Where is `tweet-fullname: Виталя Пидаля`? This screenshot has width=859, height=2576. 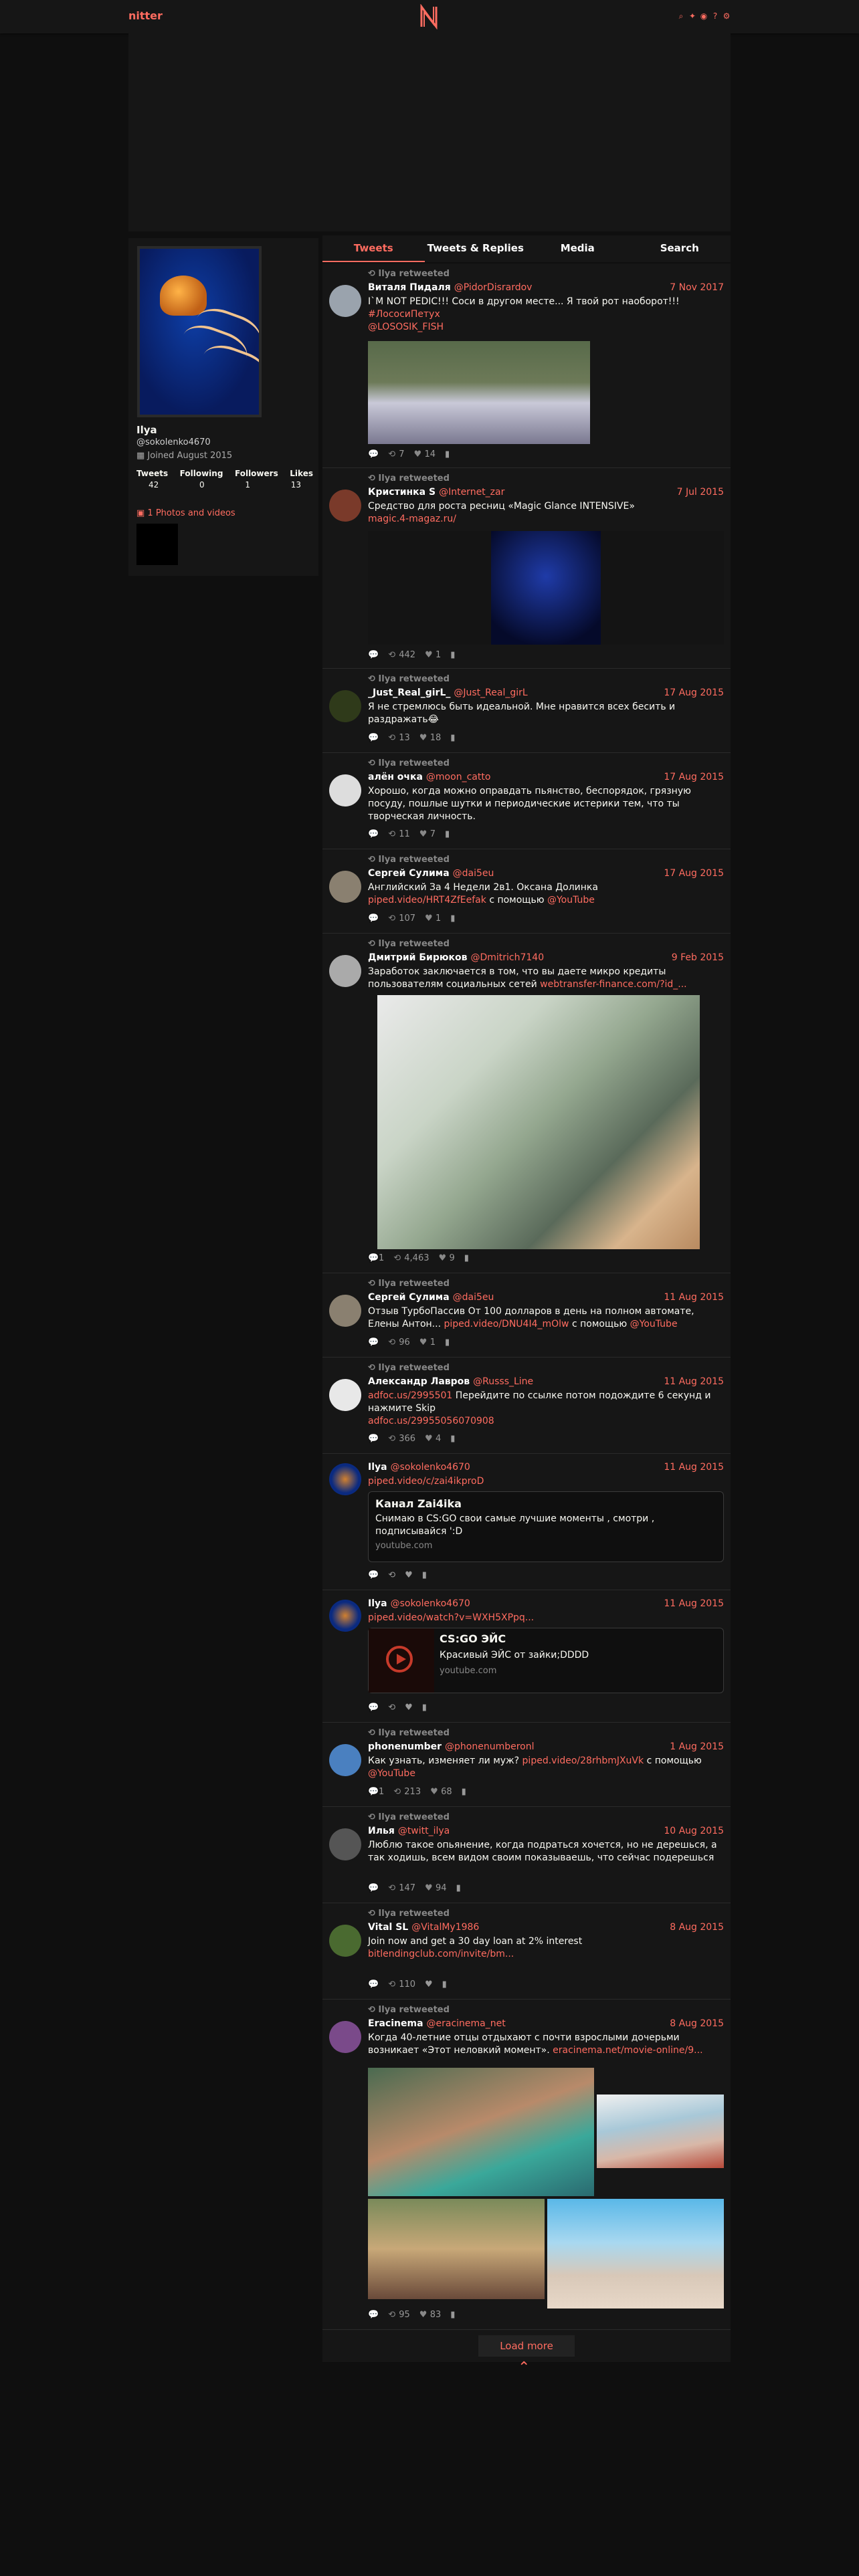
tweet-fullname: Виталя Пидаля is located at coordinates (410, 288).